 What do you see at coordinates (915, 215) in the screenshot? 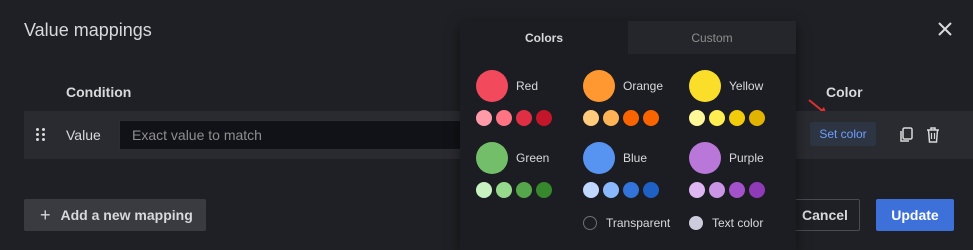
I see `update-button: Update` at bounding box center [915, 215].